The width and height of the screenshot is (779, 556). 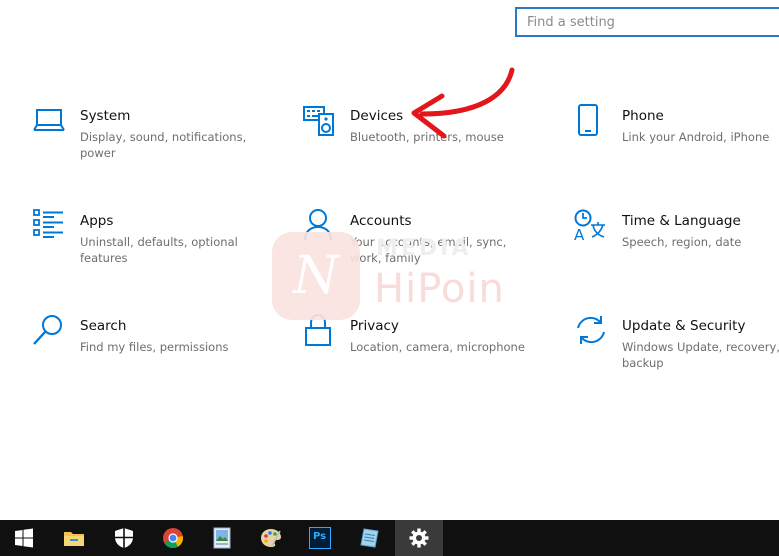 What do you see at coordinates (437, 347) in the screenshot?
I see `tile-description: Location, camera, microphone` at bounding box center [437, 347].